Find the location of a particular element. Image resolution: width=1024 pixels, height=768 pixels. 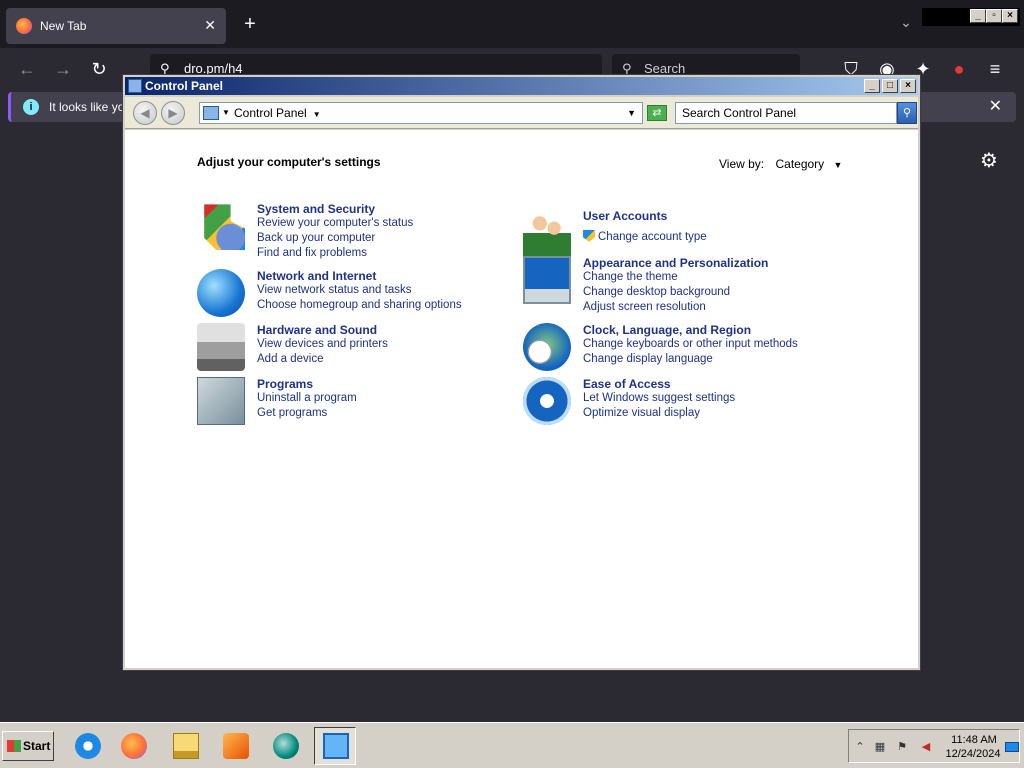

notification-text: It looks like you is located at coordinates (90, 107).